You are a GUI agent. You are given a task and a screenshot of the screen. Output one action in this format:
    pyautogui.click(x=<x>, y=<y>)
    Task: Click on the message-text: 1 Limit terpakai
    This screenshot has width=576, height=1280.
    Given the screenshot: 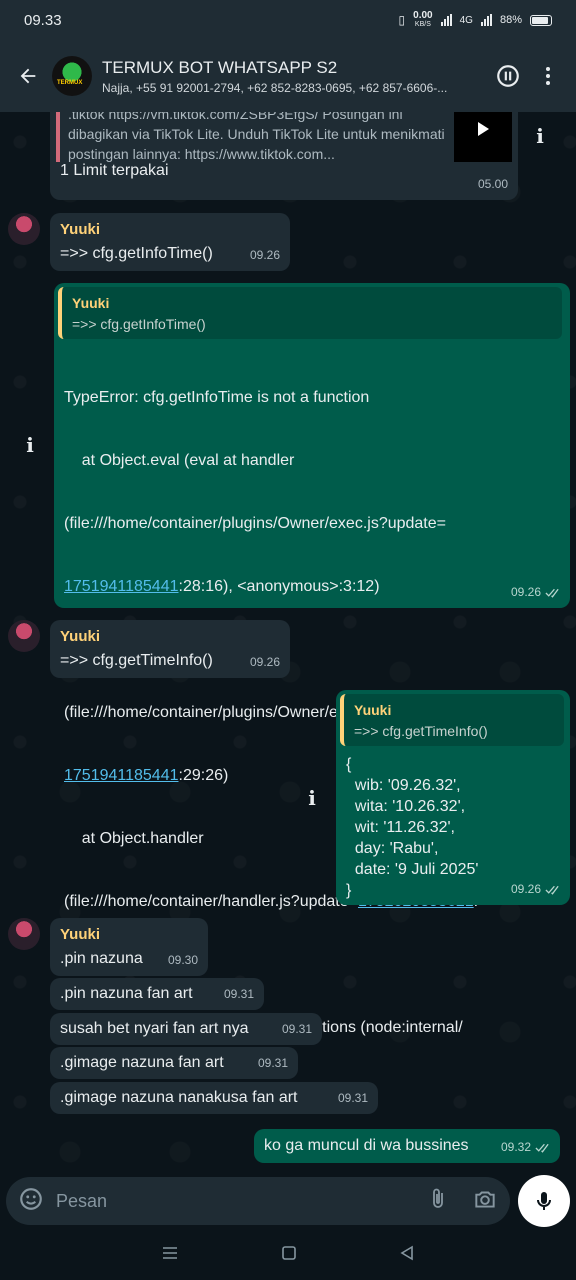 What is the action you would take?
    pyautogui.click(x=114, y=170)
    